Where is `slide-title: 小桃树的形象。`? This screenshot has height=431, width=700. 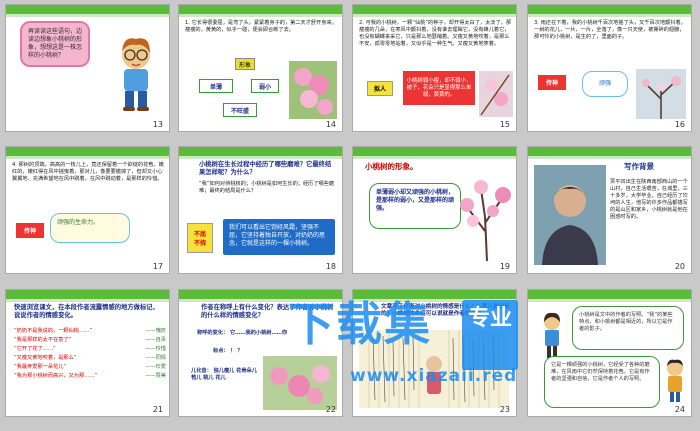
slide-title: 小桃树的形象。 is located at coordinates (391, 166).